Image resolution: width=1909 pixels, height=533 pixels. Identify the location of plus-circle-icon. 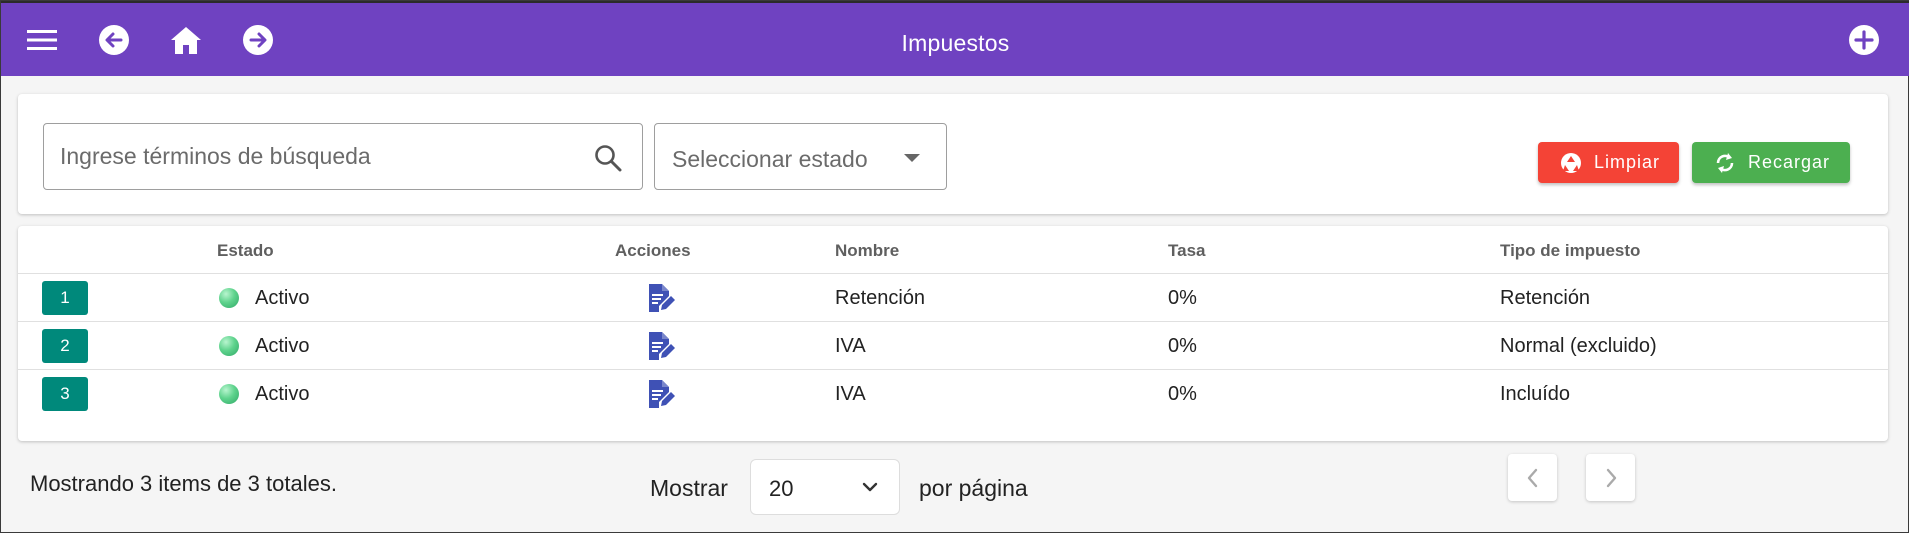
(1864, 40).